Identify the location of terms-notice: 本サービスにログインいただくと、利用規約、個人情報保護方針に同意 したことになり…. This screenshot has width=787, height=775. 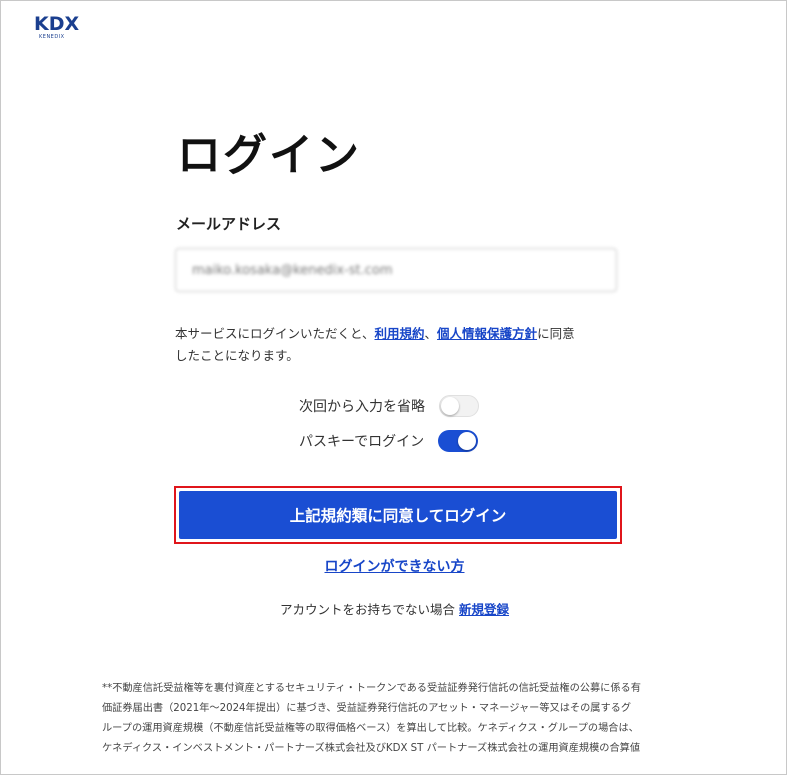
(400, 345).